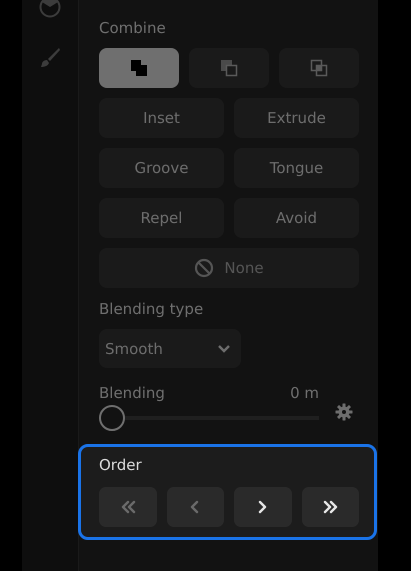 The height and width of the screenshot is (571, 411). What do you see at coordinates (224, 349) in the screenshot?
I see `chevron-down-icon` at bounding box center [224, 349].